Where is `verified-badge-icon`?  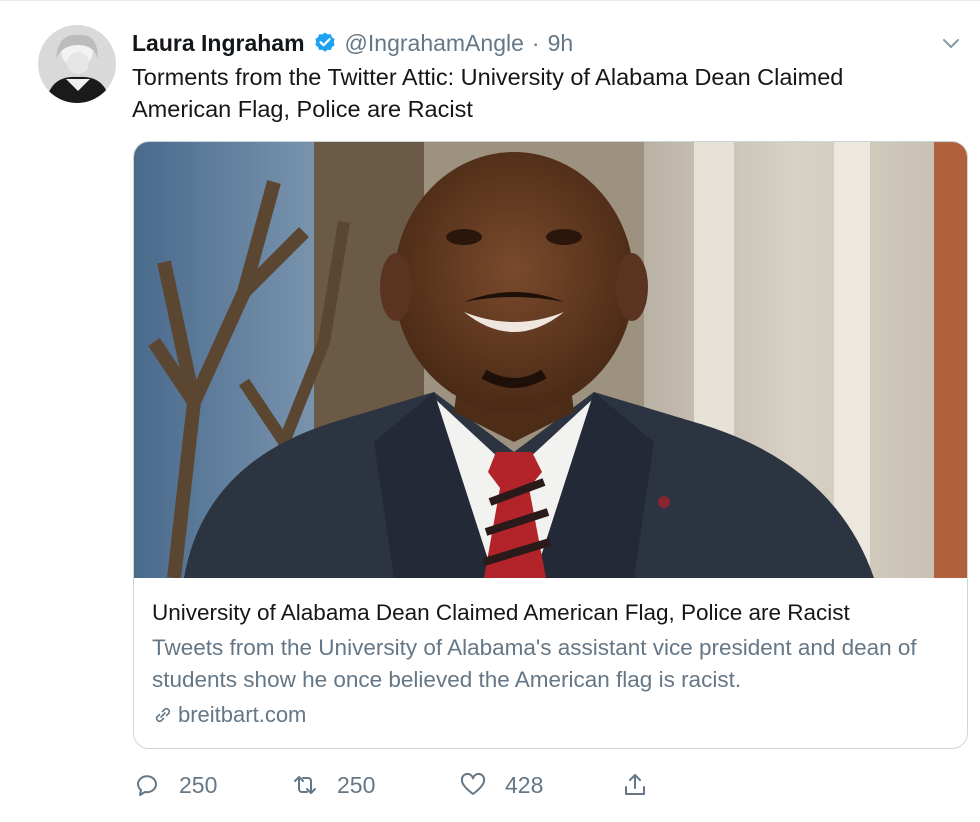 verified-badge-icon is located at coordinates (324, 42).